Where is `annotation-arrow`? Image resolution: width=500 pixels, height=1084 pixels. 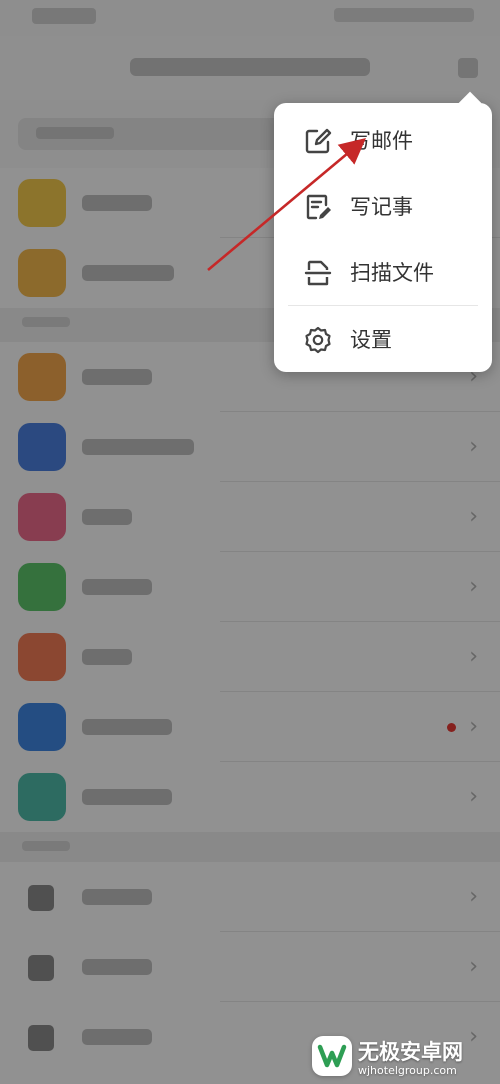 annotation-arrow is located at coordinates (286, 204).